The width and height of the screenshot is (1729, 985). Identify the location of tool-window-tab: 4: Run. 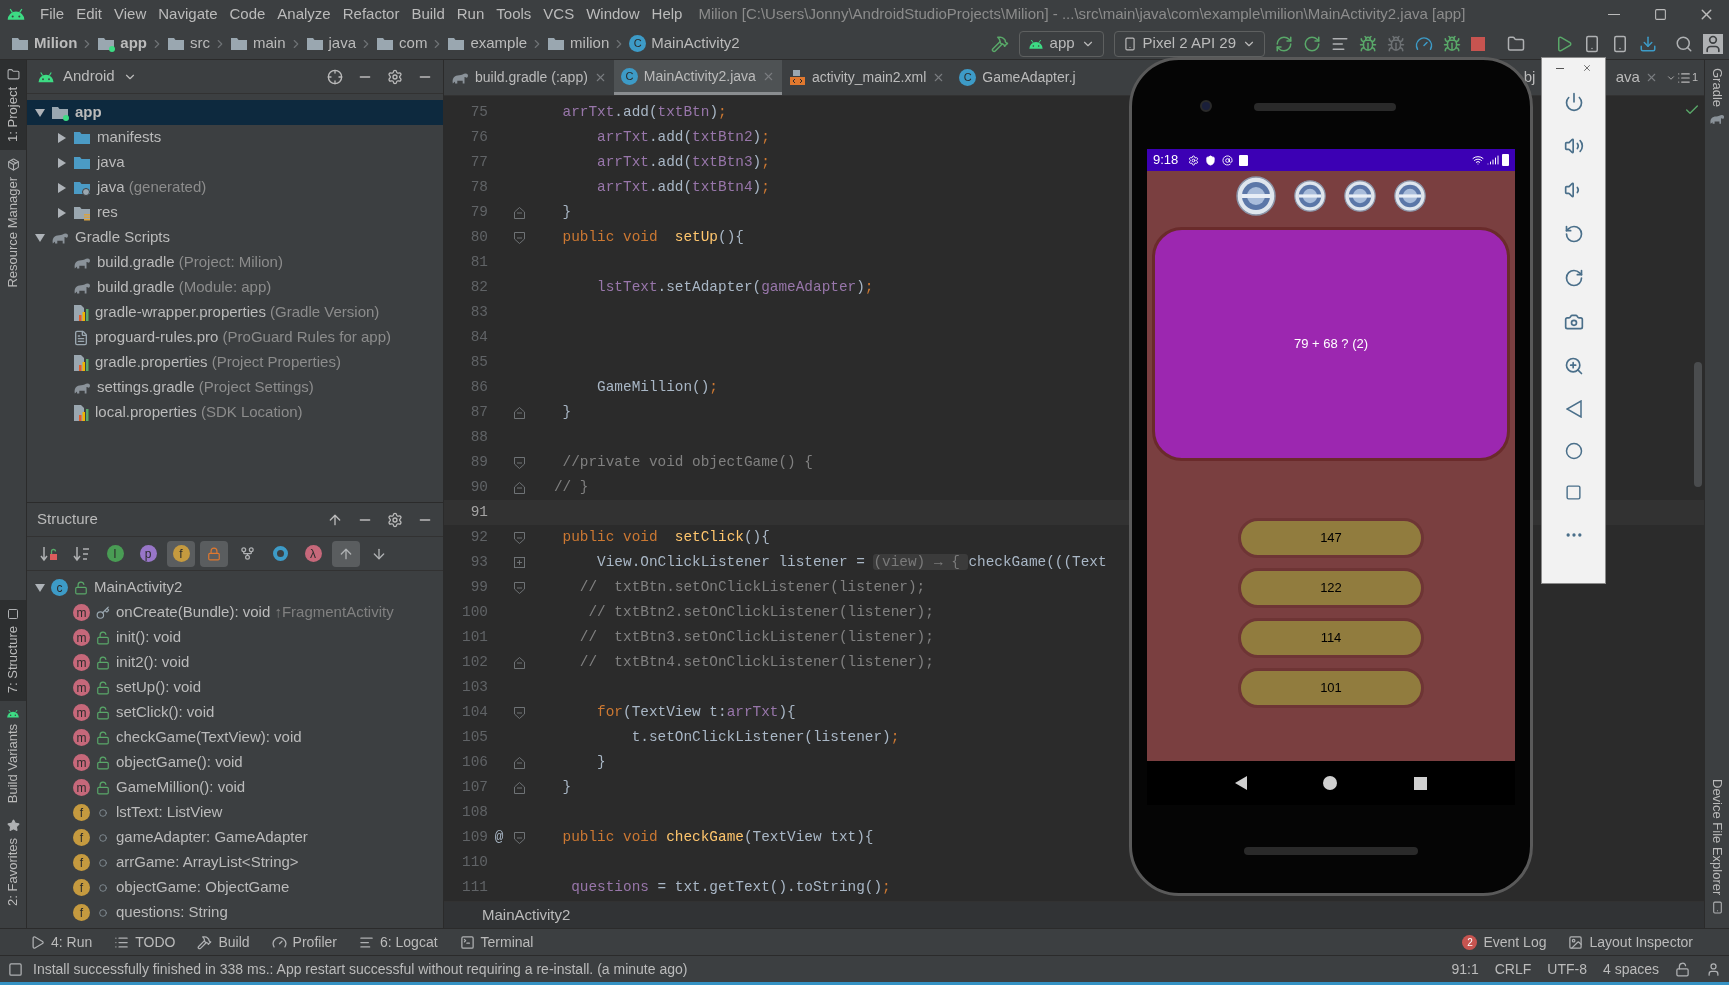
(61, 942).